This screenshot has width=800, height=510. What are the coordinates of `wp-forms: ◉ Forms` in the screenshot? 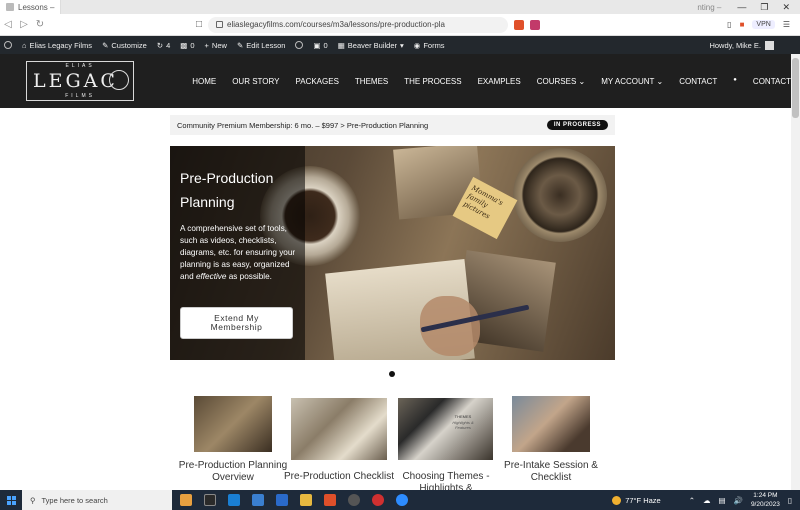 It's located at (429, 45).